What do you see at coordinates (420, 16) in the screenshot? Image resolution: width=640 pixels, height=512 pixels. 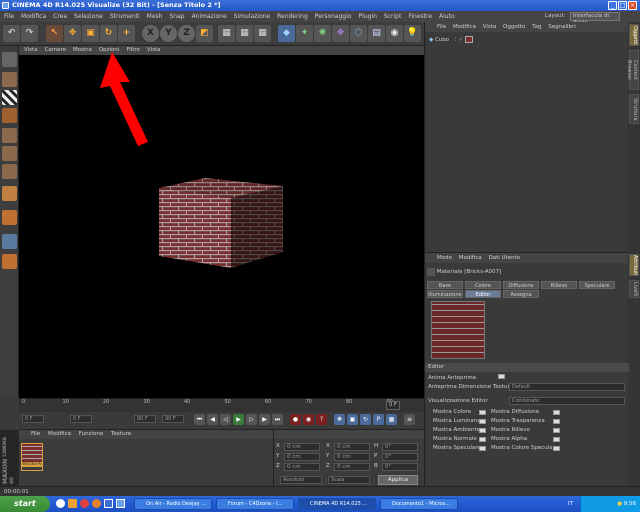 I see `menu-finestre: Finestre` at bounding box center [420, 16].